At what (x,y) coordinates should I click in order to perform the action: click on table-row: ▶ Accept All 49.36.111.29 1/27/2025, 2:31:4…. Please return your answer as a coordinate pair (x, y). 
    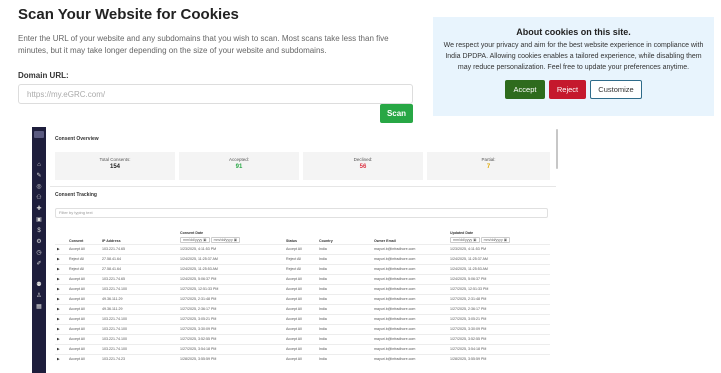
    Looking at the image, I should click on (302, 298).